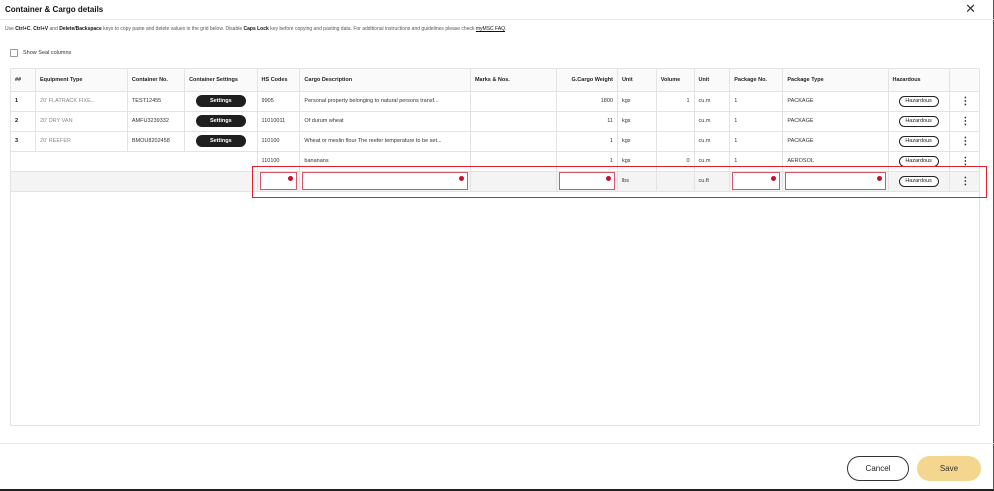 Image resolution: width=994 pixels, height=491 pixels. I want to click on show-seal-columns-toggle: Show Seal columns, so click(40, 53).